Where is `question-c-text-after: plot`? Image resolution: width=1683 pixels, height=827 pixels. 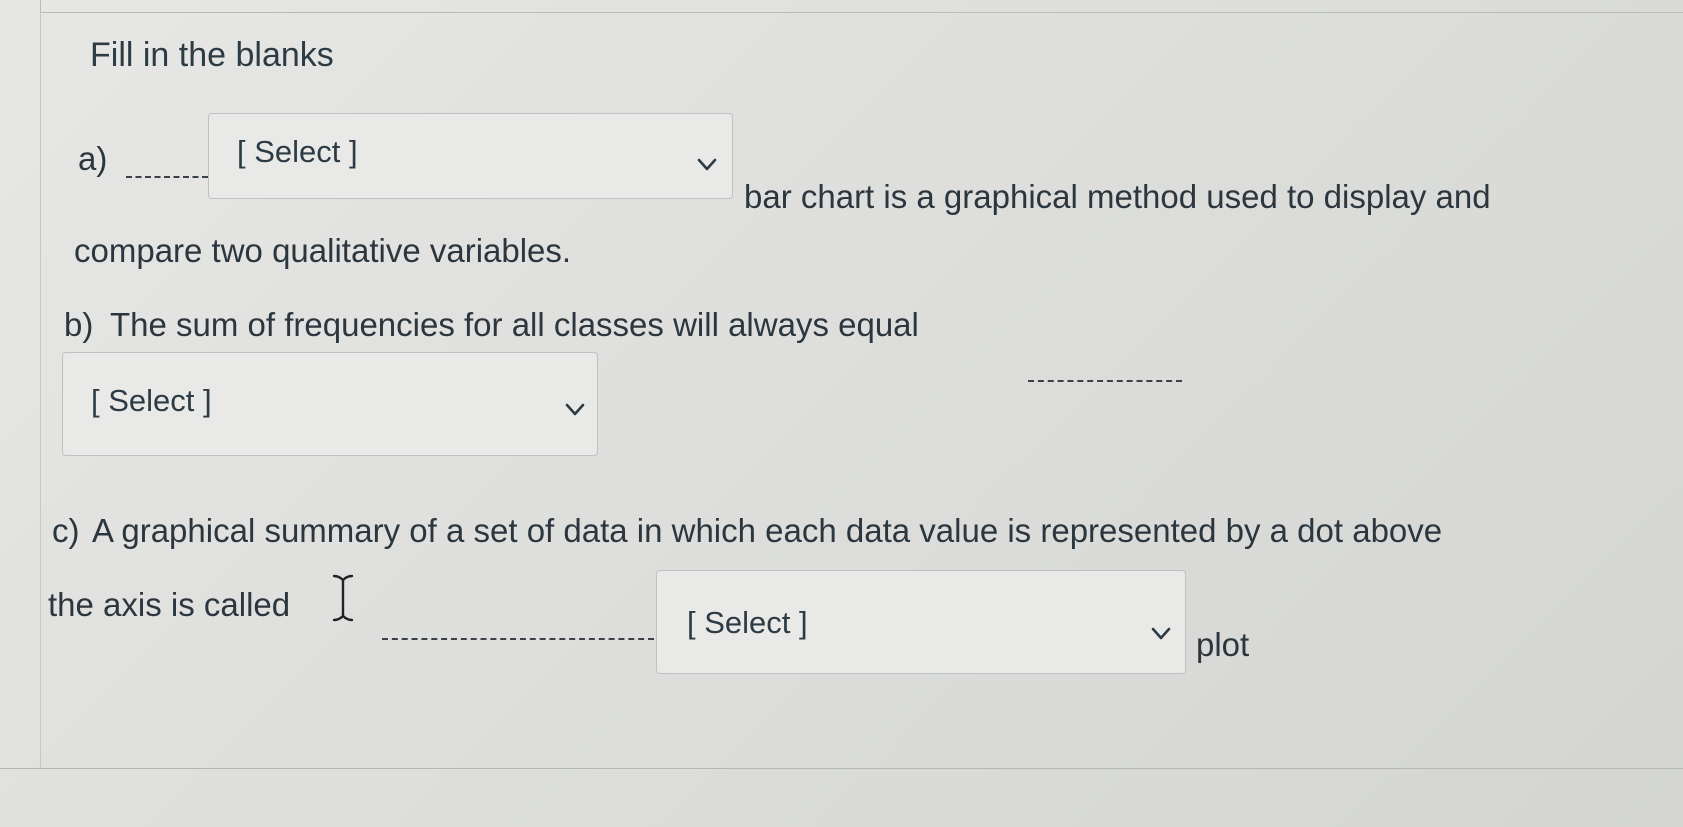 question-c-text-after: plot is located at coordinates (1223, 644).